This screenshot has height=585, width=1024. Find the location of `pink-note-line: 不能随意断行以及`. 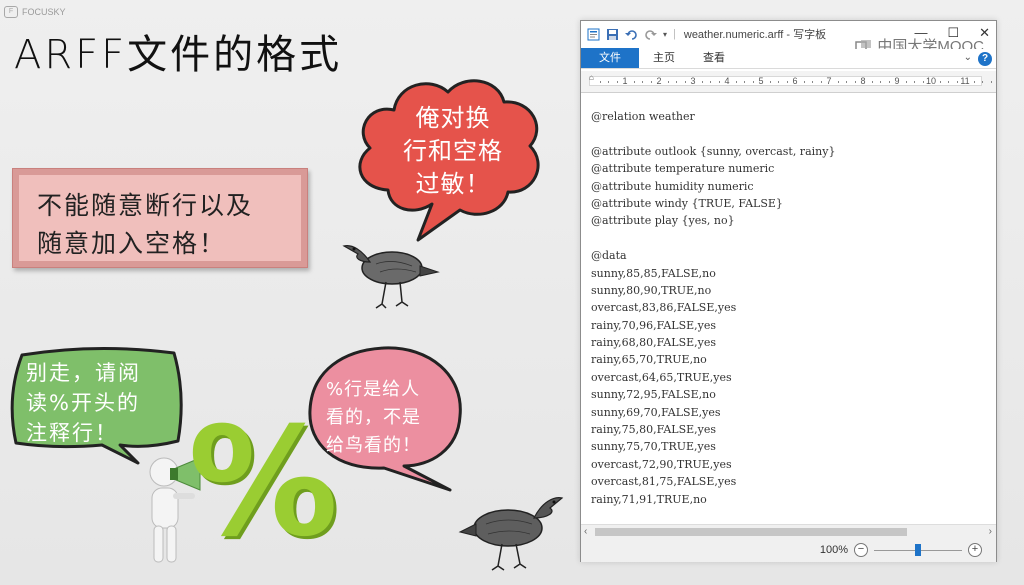

pink-note-line: 不能随意断行以及 is located at coordinates (145, 205).